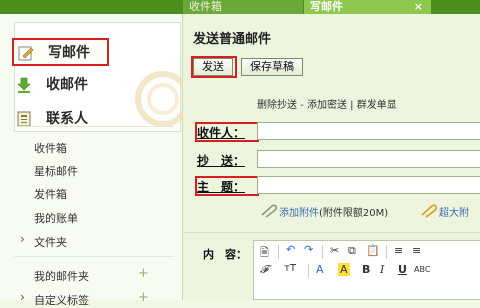 The height and width of the screenshot is (308, 480). I want to click on to-input, so click(368, 131).